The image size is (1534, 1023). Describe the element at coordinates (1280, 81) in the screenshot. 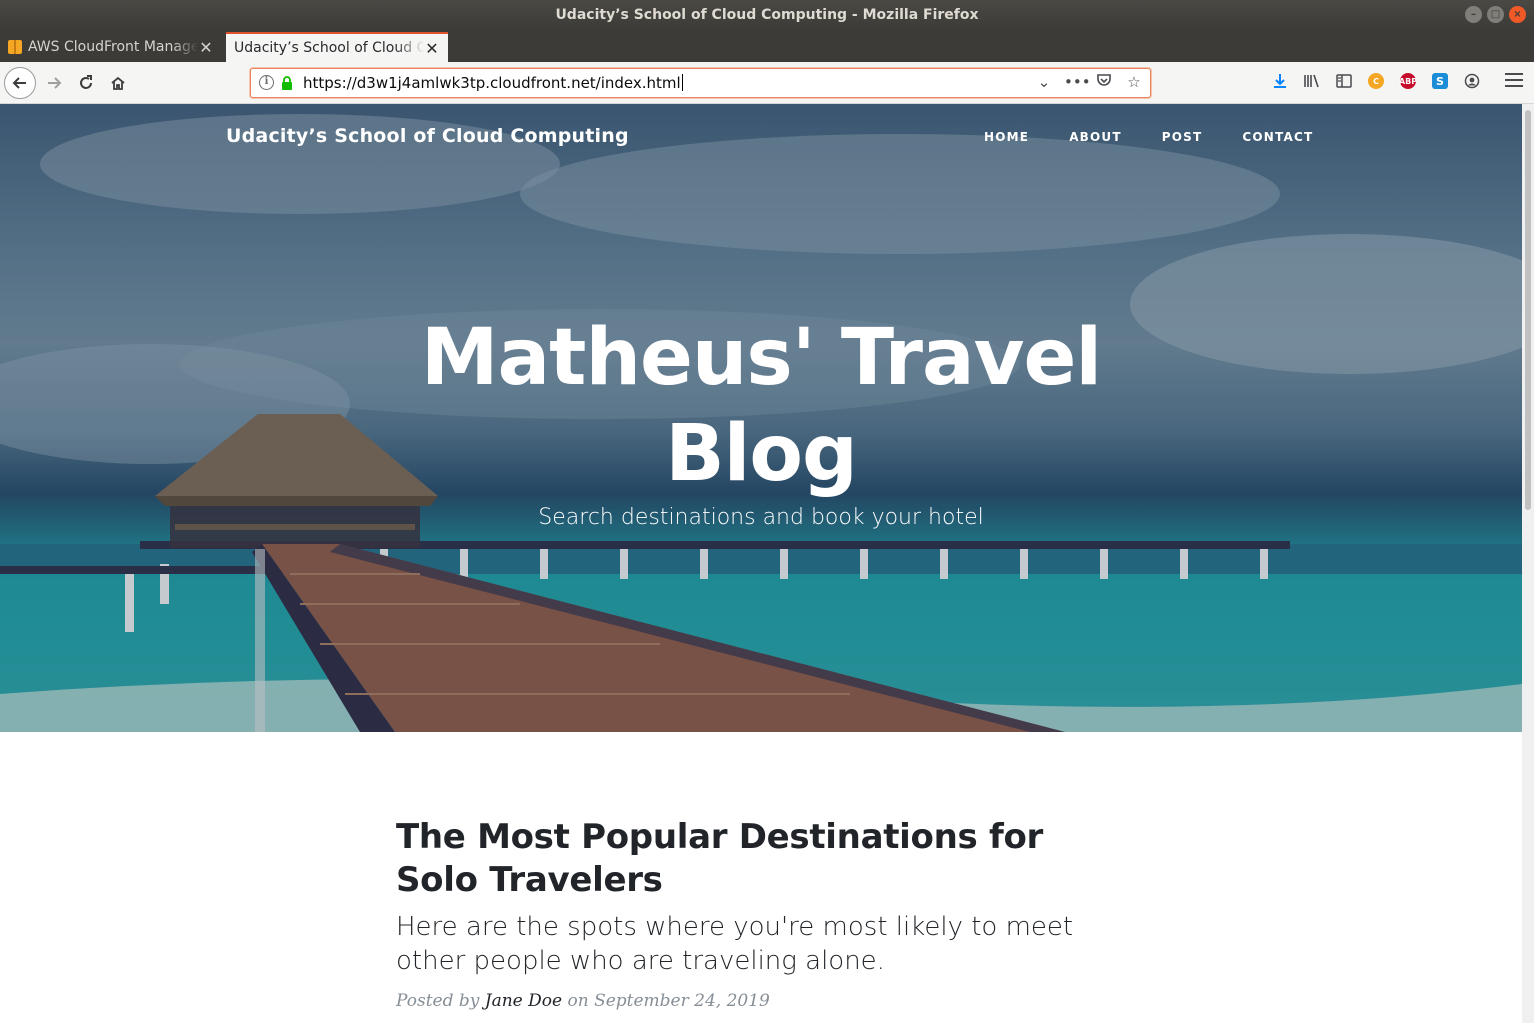

I see `download-icon` at that location.